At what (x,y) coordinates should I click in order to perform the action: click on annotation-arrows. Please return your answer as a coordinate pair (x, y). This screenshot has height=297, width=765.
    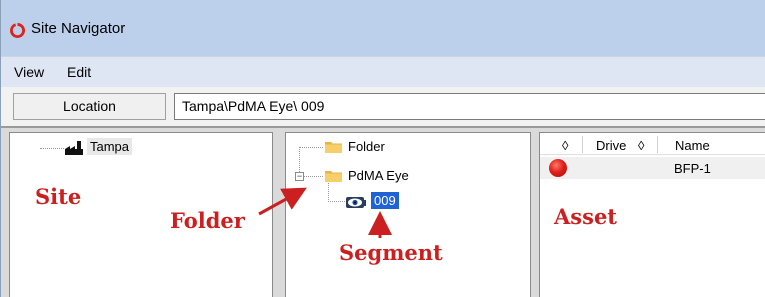
    Looking at the image, I should click on (325, 212).